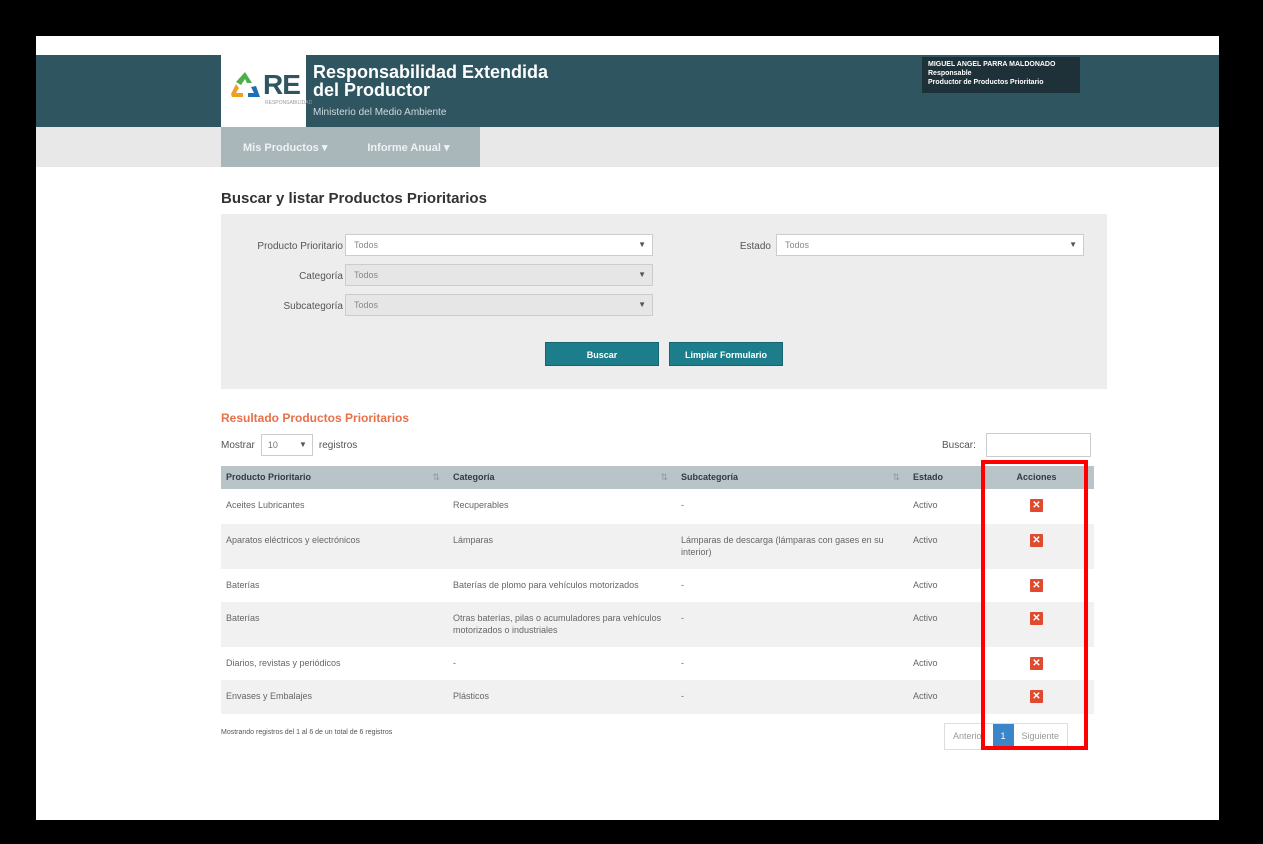  What do you see at coordinates (285, 147) in the screenshot?
I see `nav-mis-productos: Mis Productos ▾` at bounding box center [285, 147].